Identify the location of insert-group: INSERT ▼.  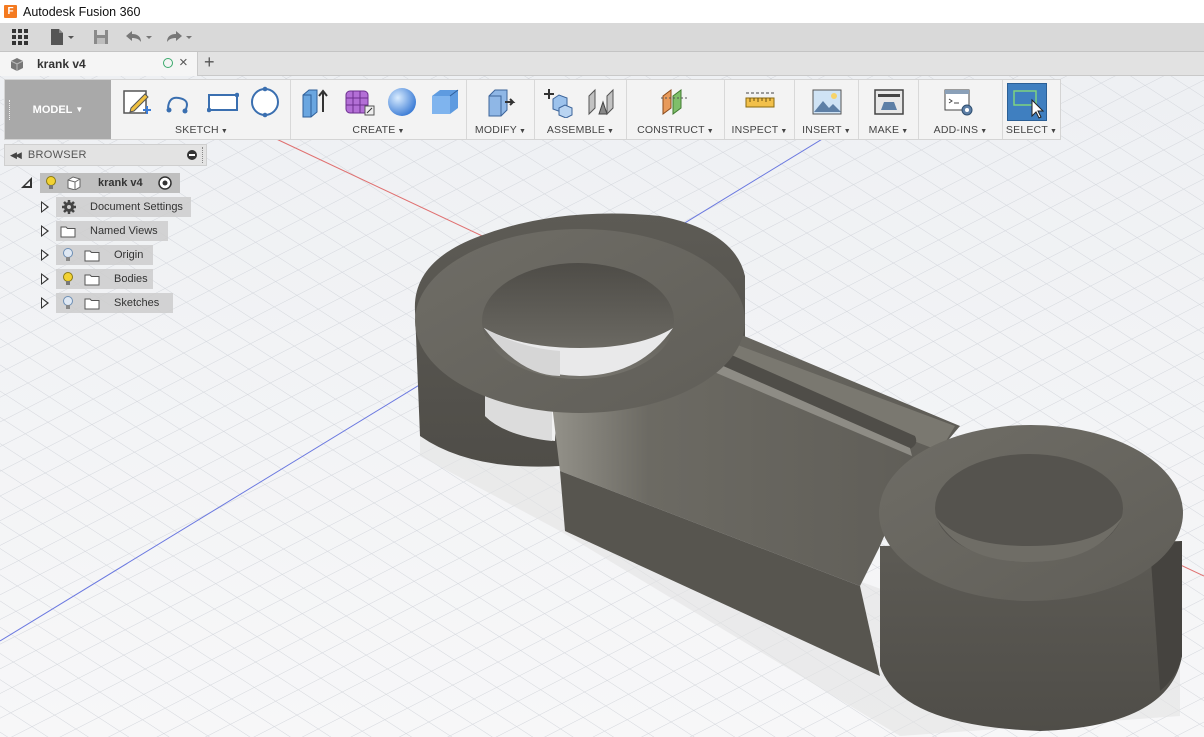
(827, 109).